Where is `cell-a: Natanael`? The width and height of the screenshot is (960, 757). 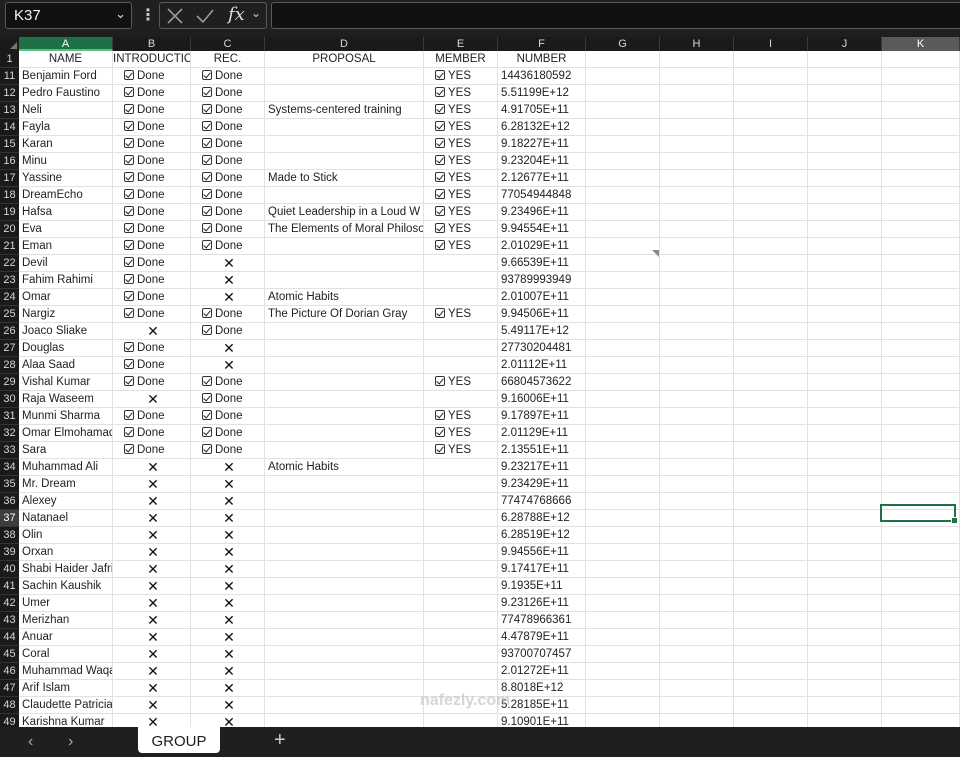 cell-a: Natanael is located at coordinates (66, 518).